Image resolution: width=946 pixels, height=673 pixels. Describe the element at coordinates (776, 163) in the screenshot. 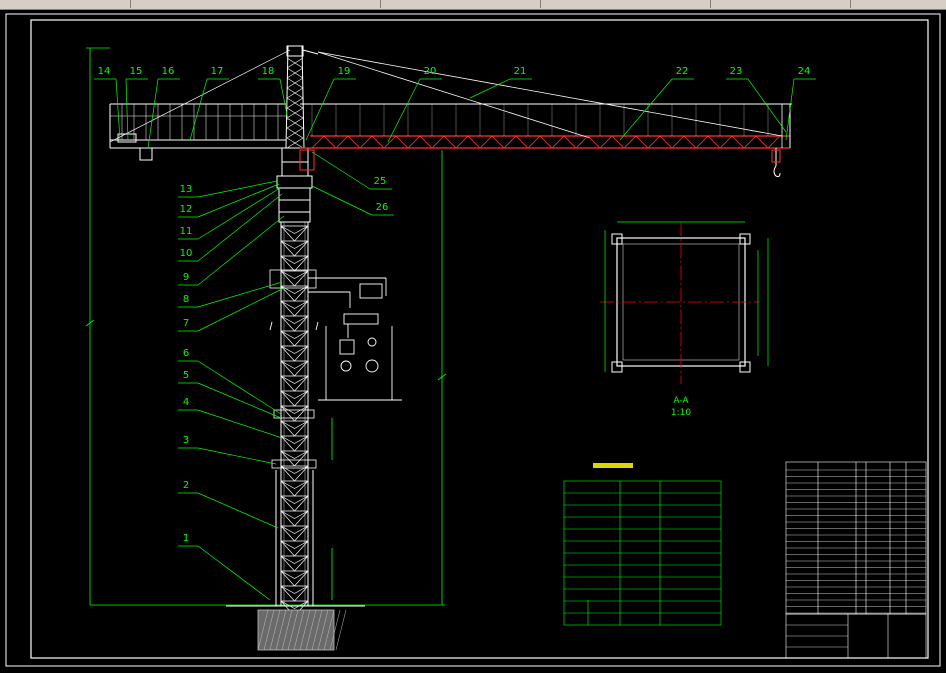

I see `hook` at that location.